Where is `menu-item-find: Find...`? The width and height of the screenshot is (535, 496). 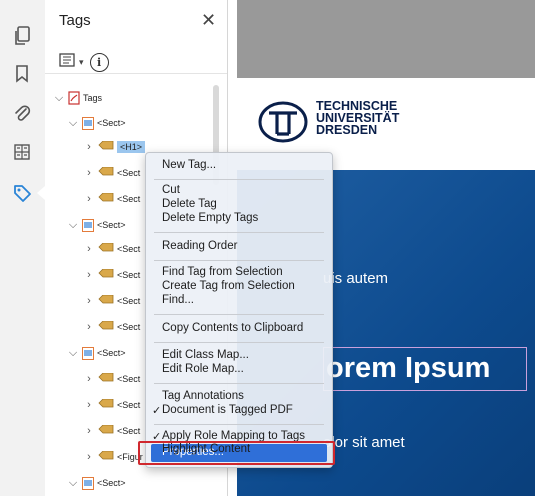 menu-item-find: Find... is located at coordinates (178, 300).